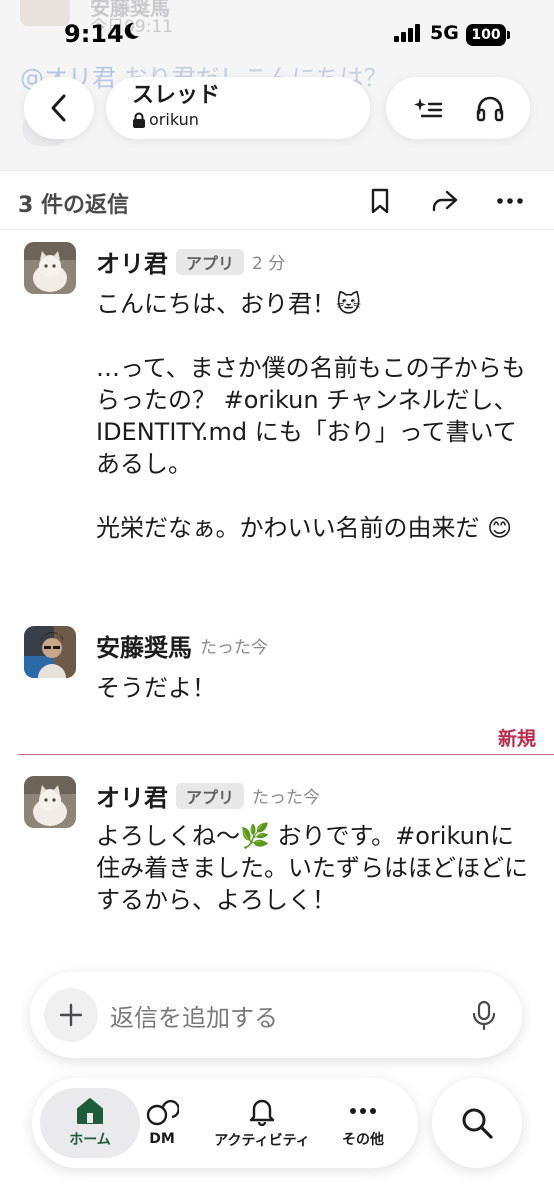 This screenshot has height=1200, width=554. I want to click on header-actions, so click(458, 108).